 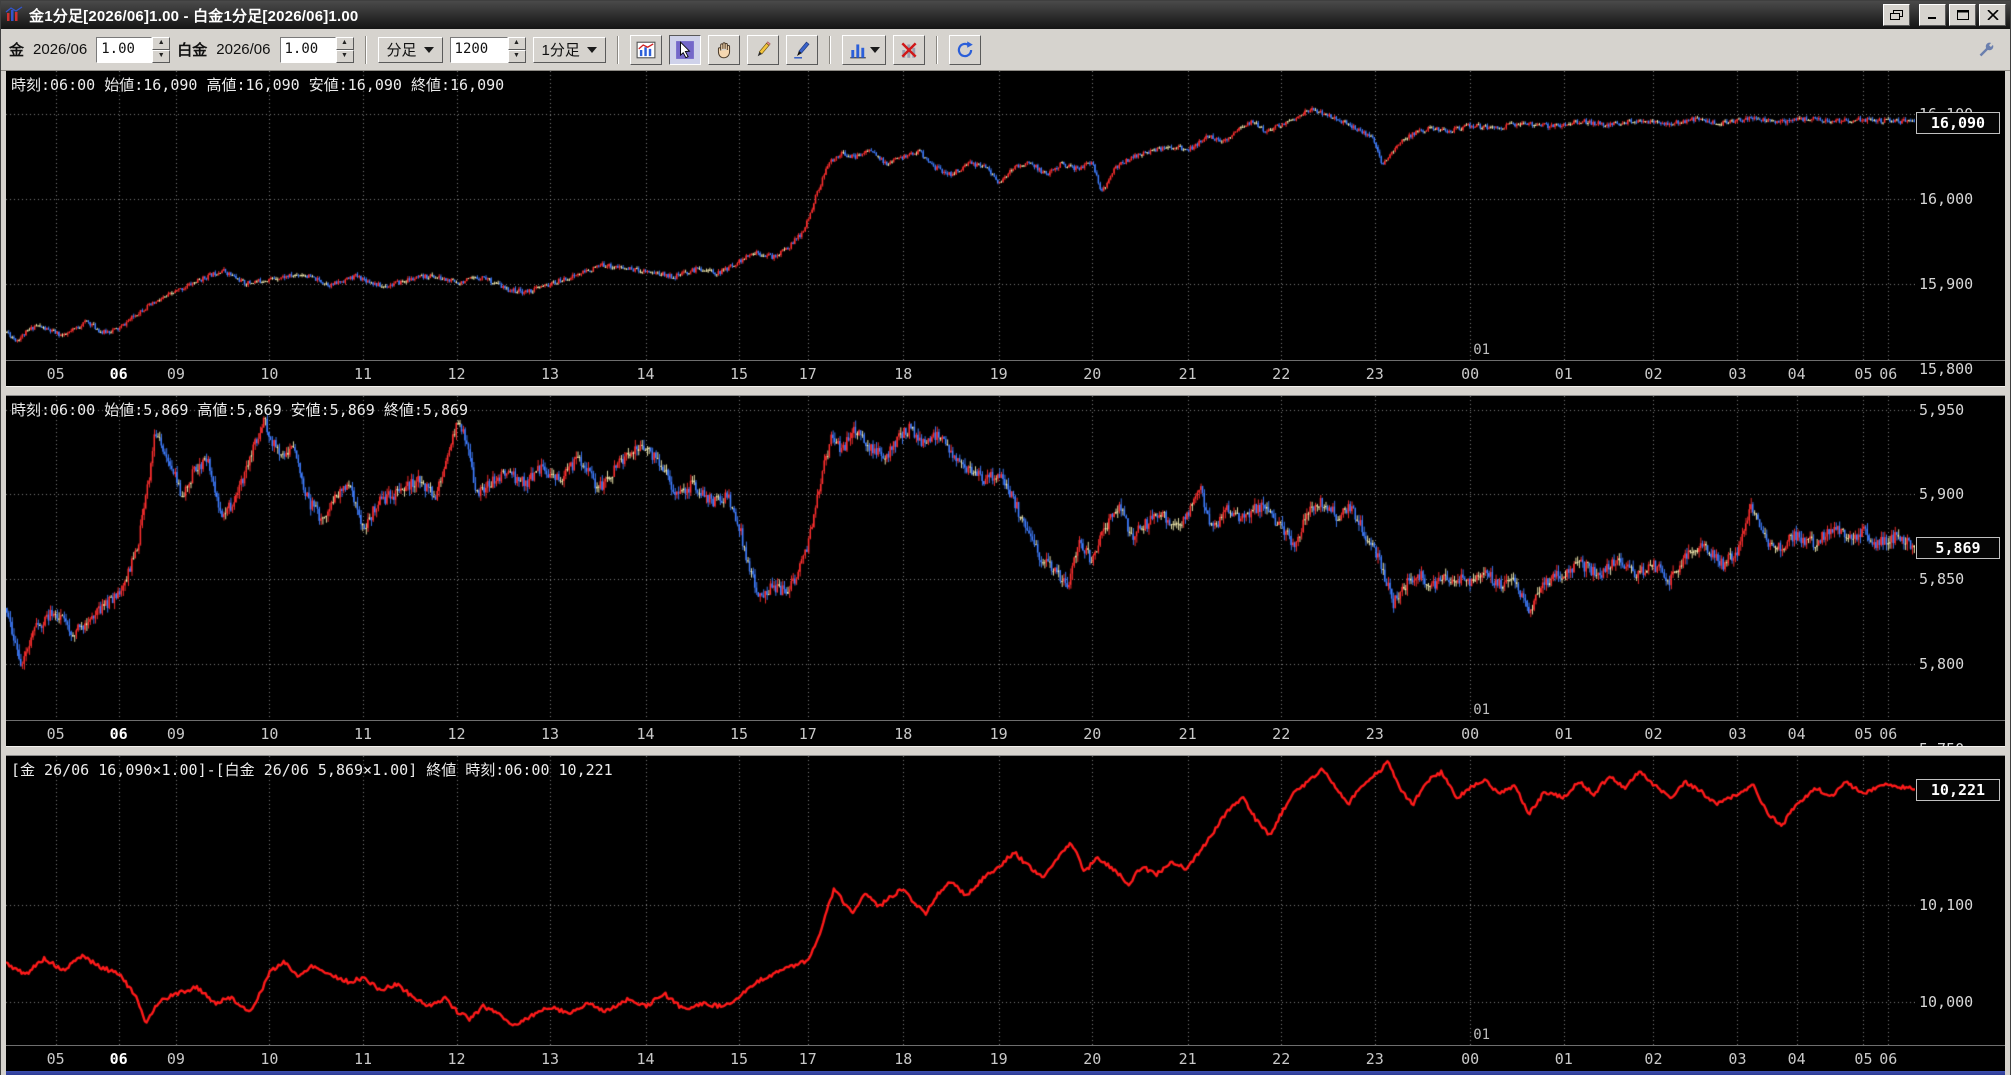 I want to click on draw-pencil-button, so click(x=762, y=49).